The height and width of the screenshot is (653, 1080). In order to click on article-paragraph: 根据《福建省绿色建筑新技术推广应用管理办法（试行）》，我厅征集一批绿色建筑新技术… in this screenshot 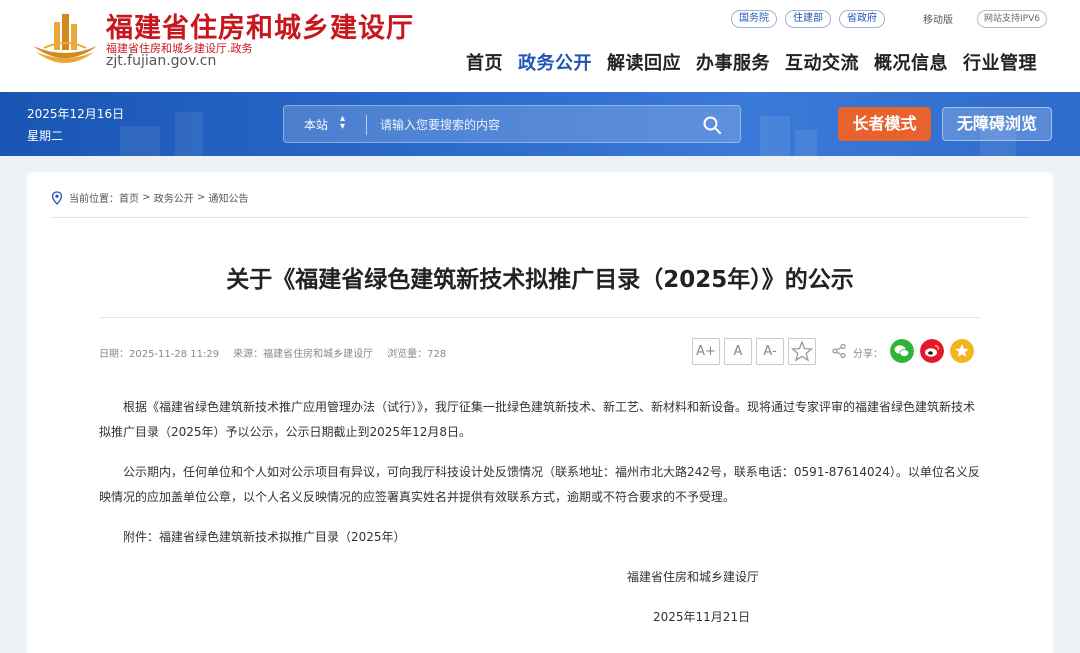, I will do `click(537, 419)`.